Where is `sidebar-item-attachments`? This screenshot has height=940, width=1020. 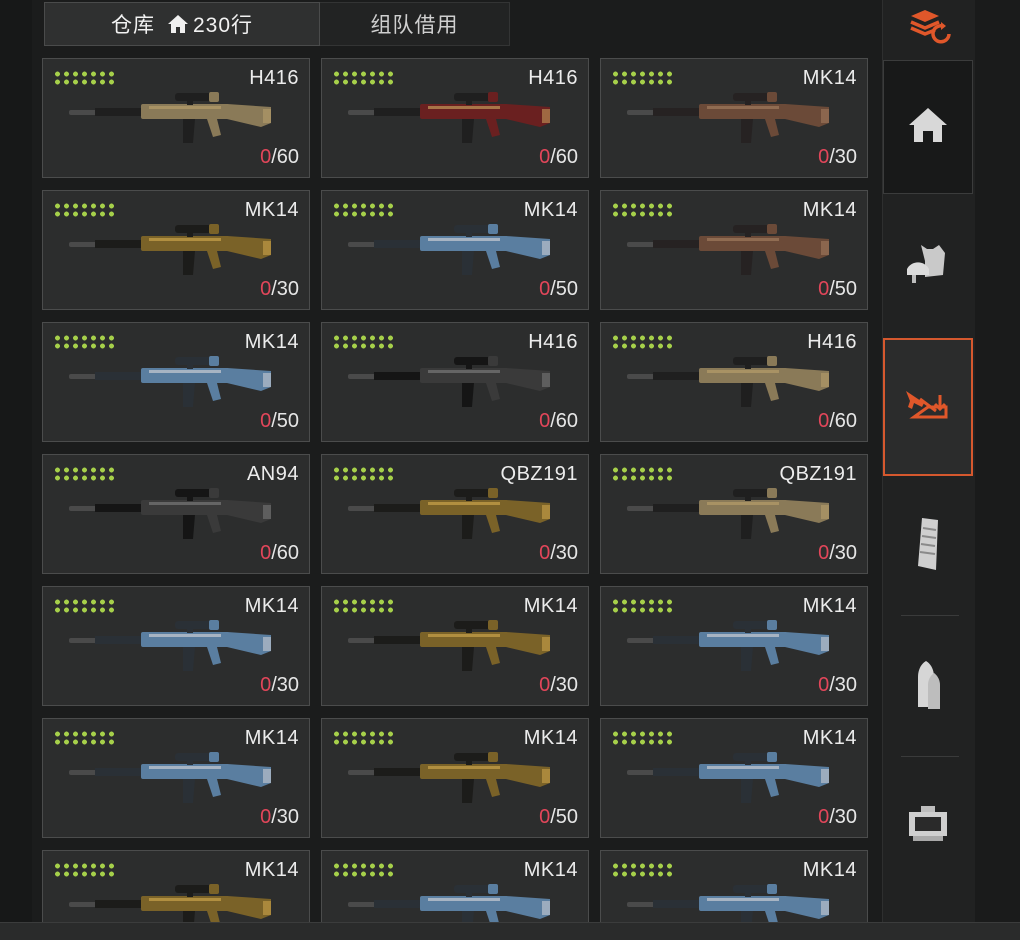 sidebar-item-attachments is located at coordinates (928, 825).